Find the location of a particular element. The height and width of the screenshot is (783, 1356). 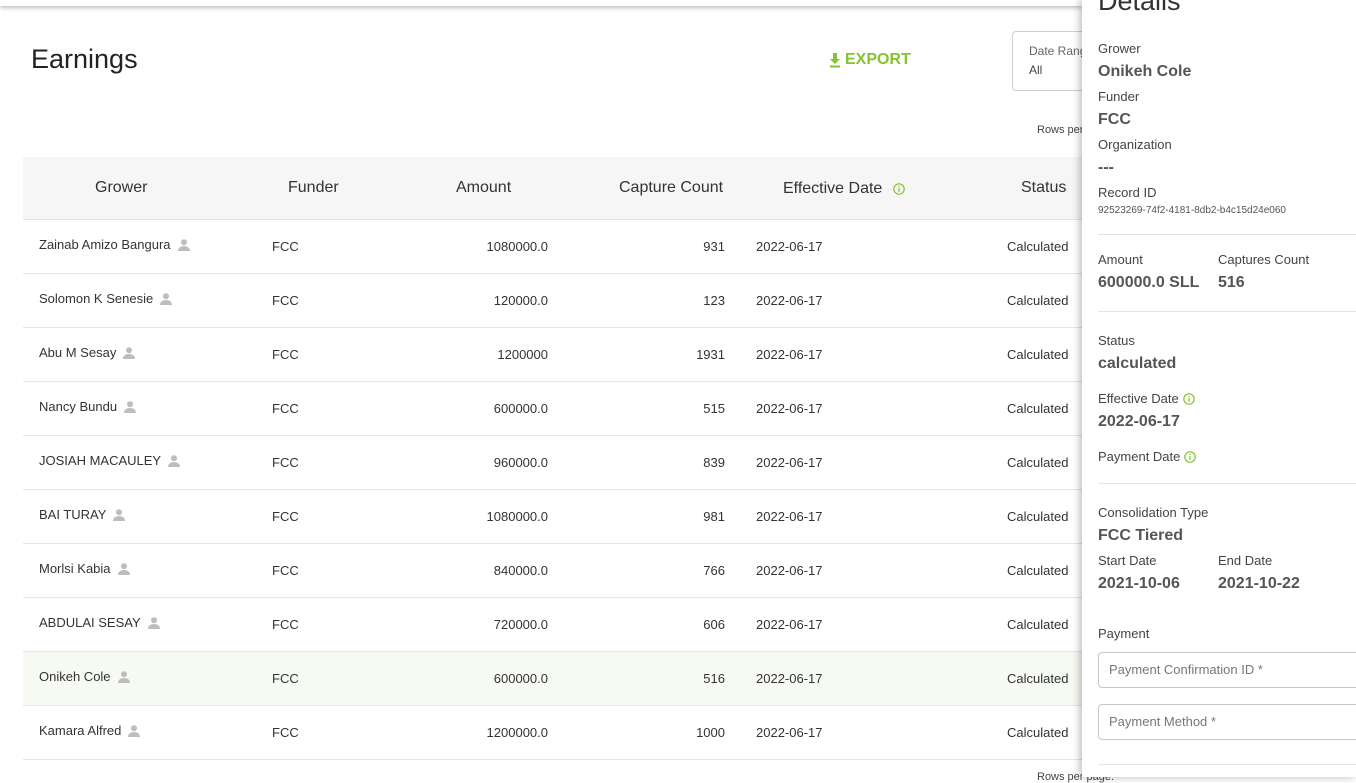

grower-cell: Zainab Amizo Bangura is located at coordinates (115, 244).